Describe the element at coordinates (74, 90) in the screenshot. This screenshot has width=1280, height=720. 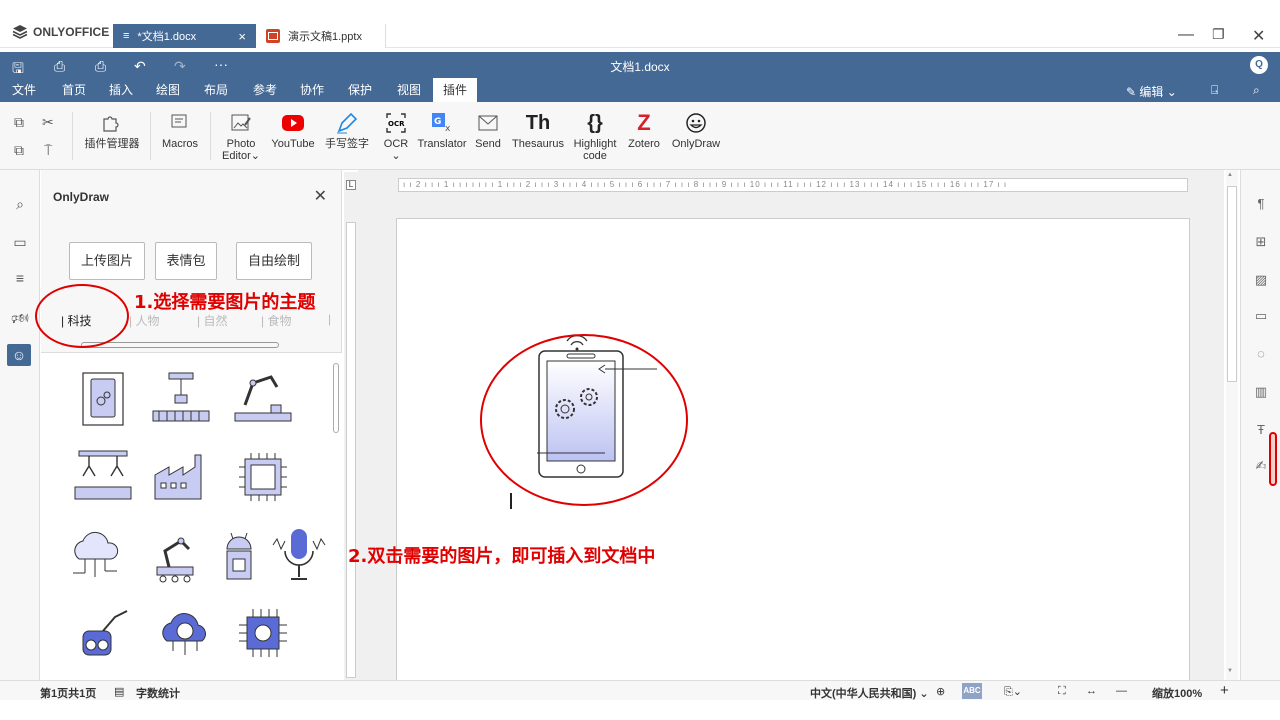
I see `menu-home: 首页` at that location.